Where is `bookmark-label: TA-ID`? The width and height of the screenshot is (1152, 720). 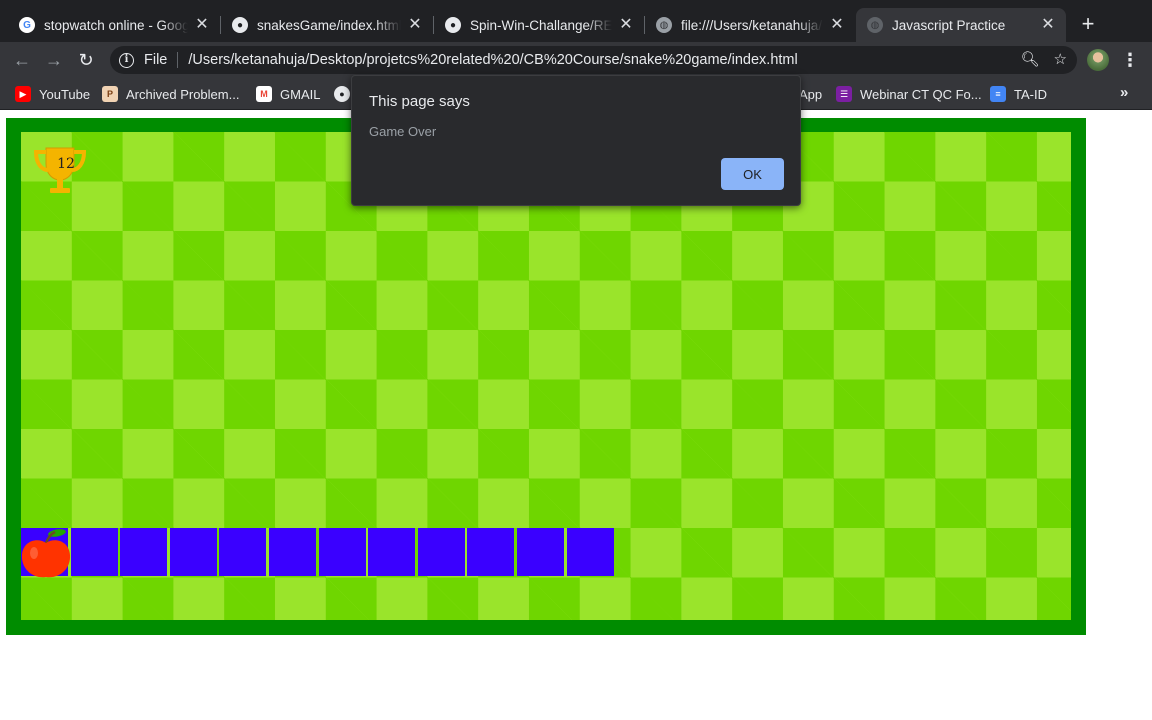 bookmark-label: TA-ID is located at coordinates (1030, 94).